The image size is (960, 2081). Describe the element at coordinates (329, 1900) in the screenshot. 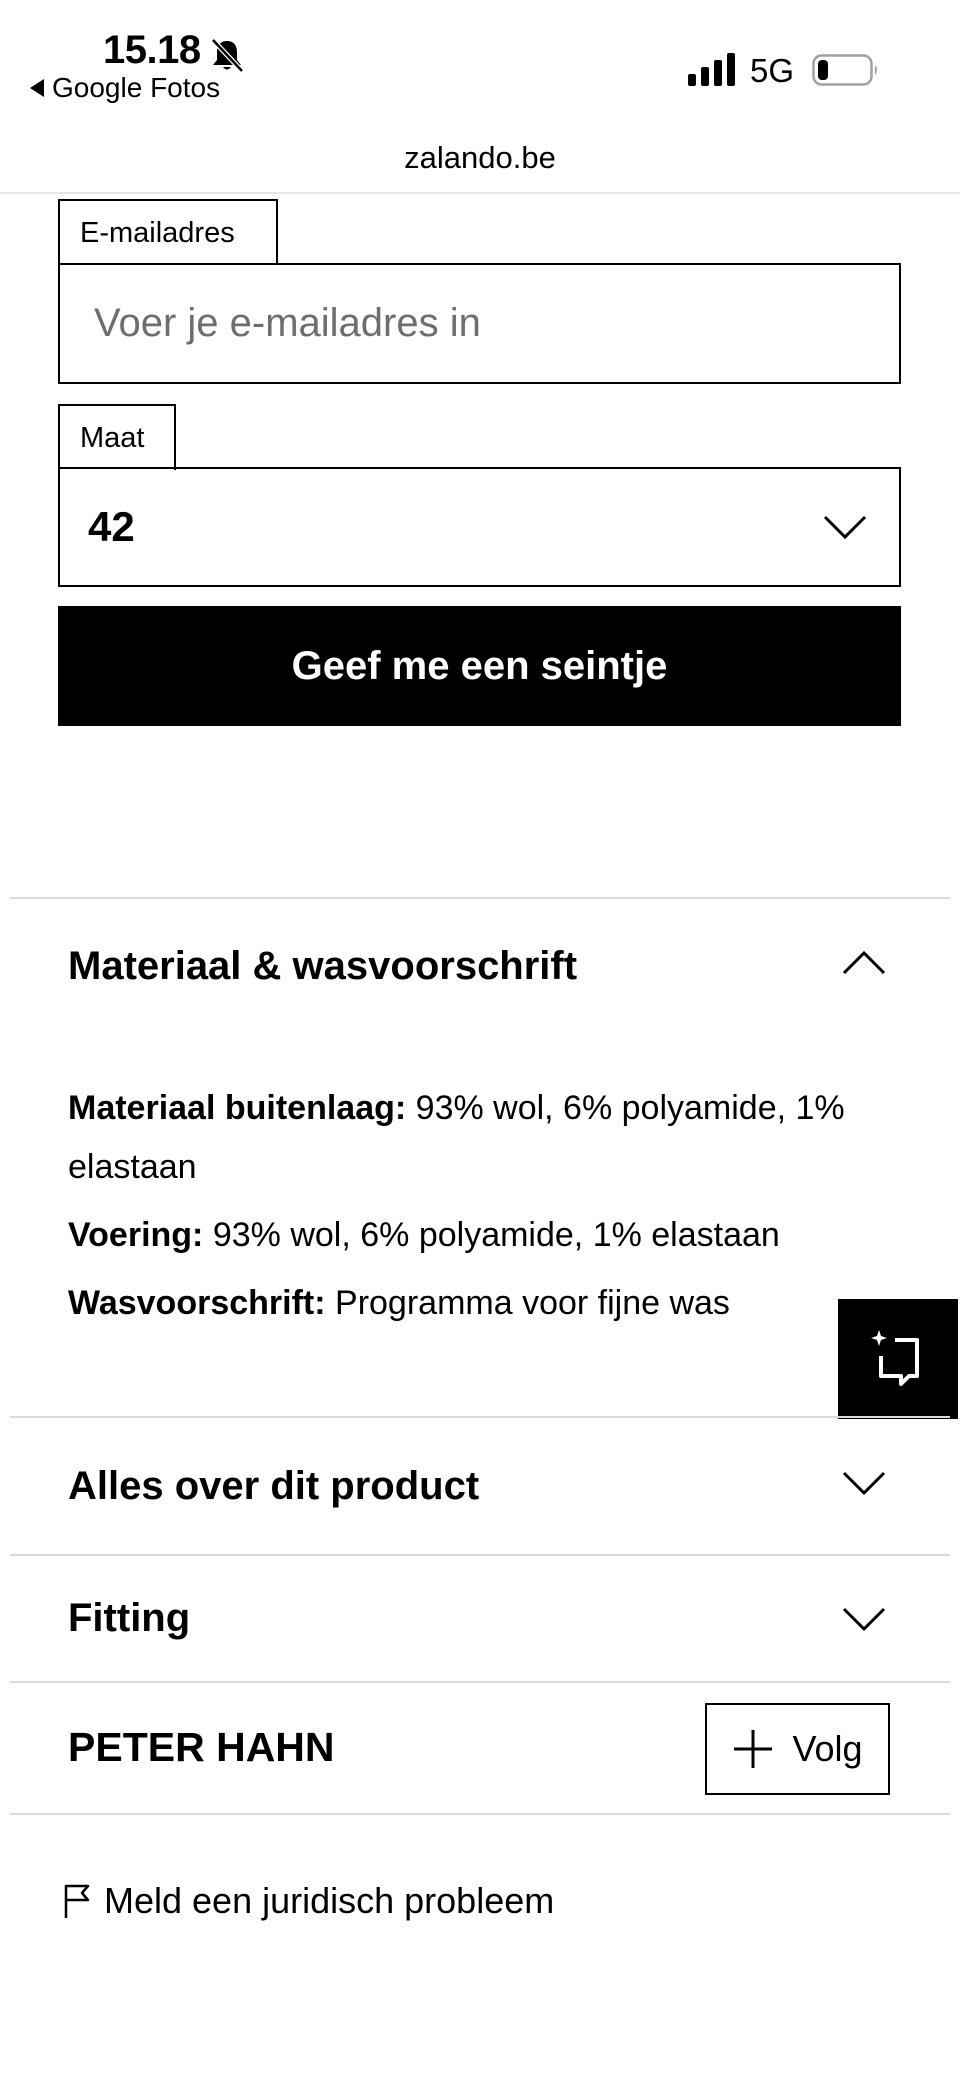

I see `report-legal-issue-label: Meld een juridisch probleem` at that location.